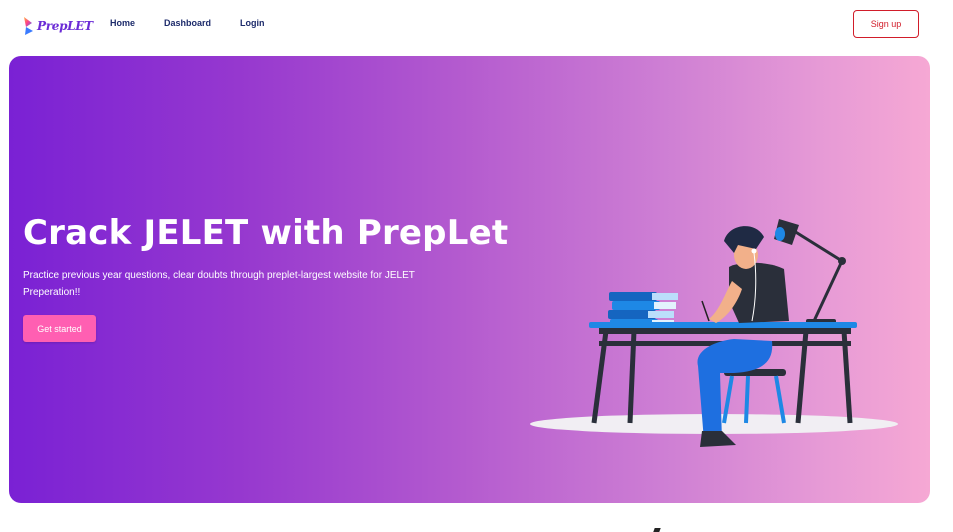  I want to click on logo-icon, so click(29, 26).